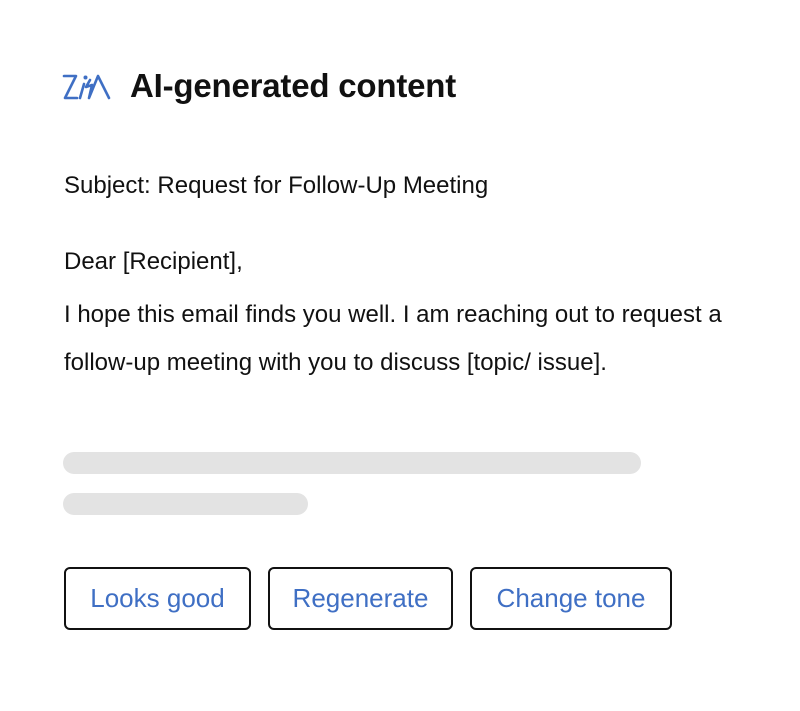 The width and height of the screenshot is (800, 711). What do you see at coordinates (293, 85) in the screenshot?
I see `page-title: AI-generated content` at bounding box center [293, 85].